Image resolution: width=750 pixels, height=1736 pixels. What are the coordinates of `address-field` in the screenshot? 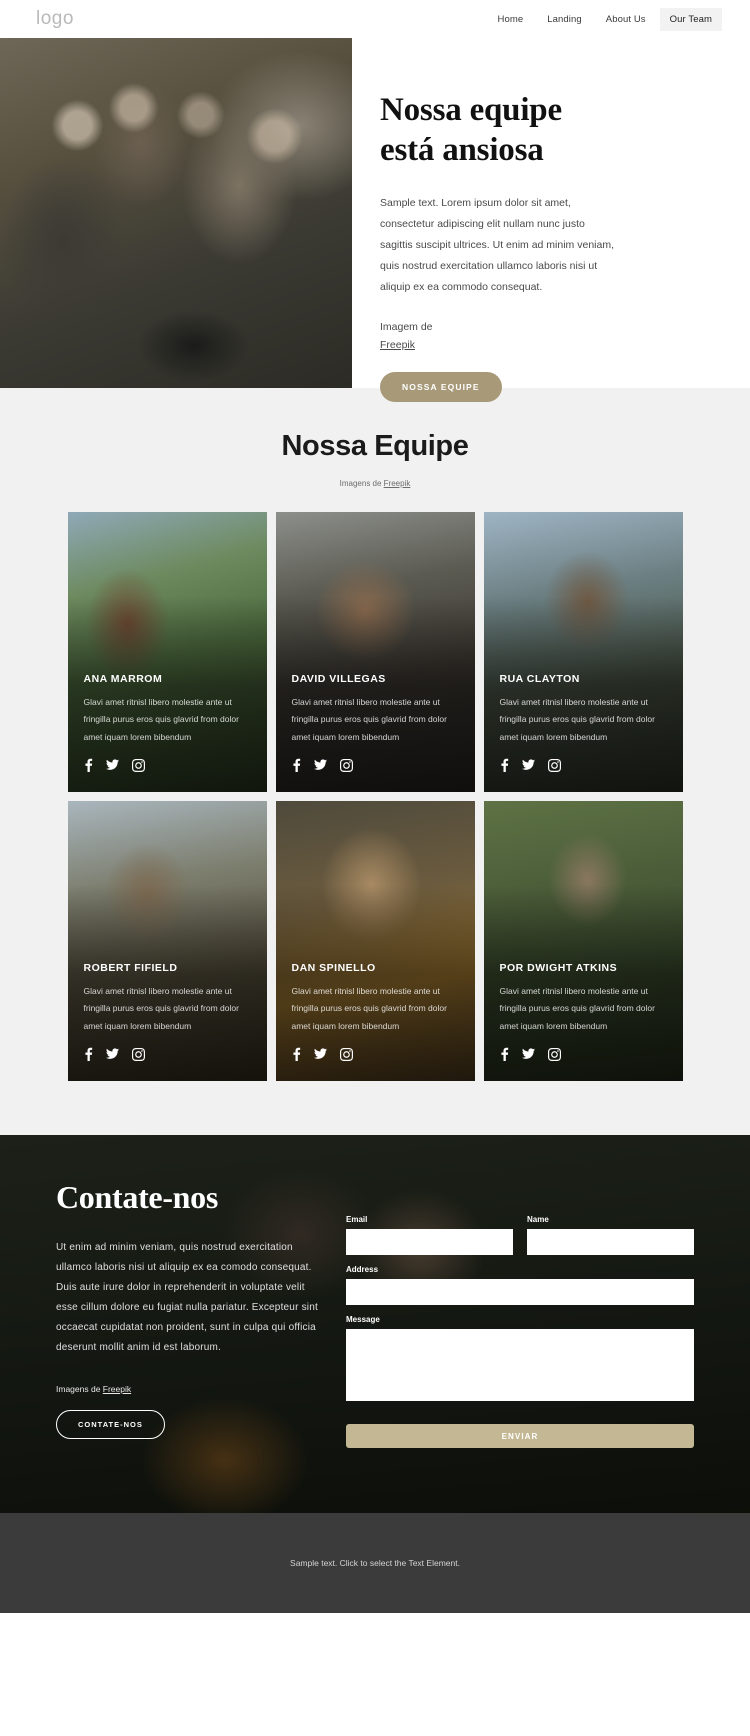 It's located at (520, 1292).